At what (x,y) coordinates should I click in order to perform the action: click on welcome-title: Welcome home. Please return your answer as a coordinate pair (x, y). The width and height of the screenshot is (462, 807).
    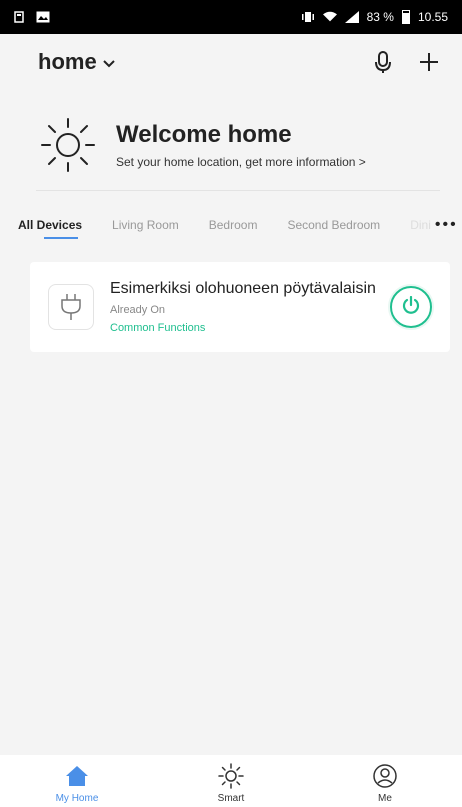
    Looking at the image, I should click on (204, 134).